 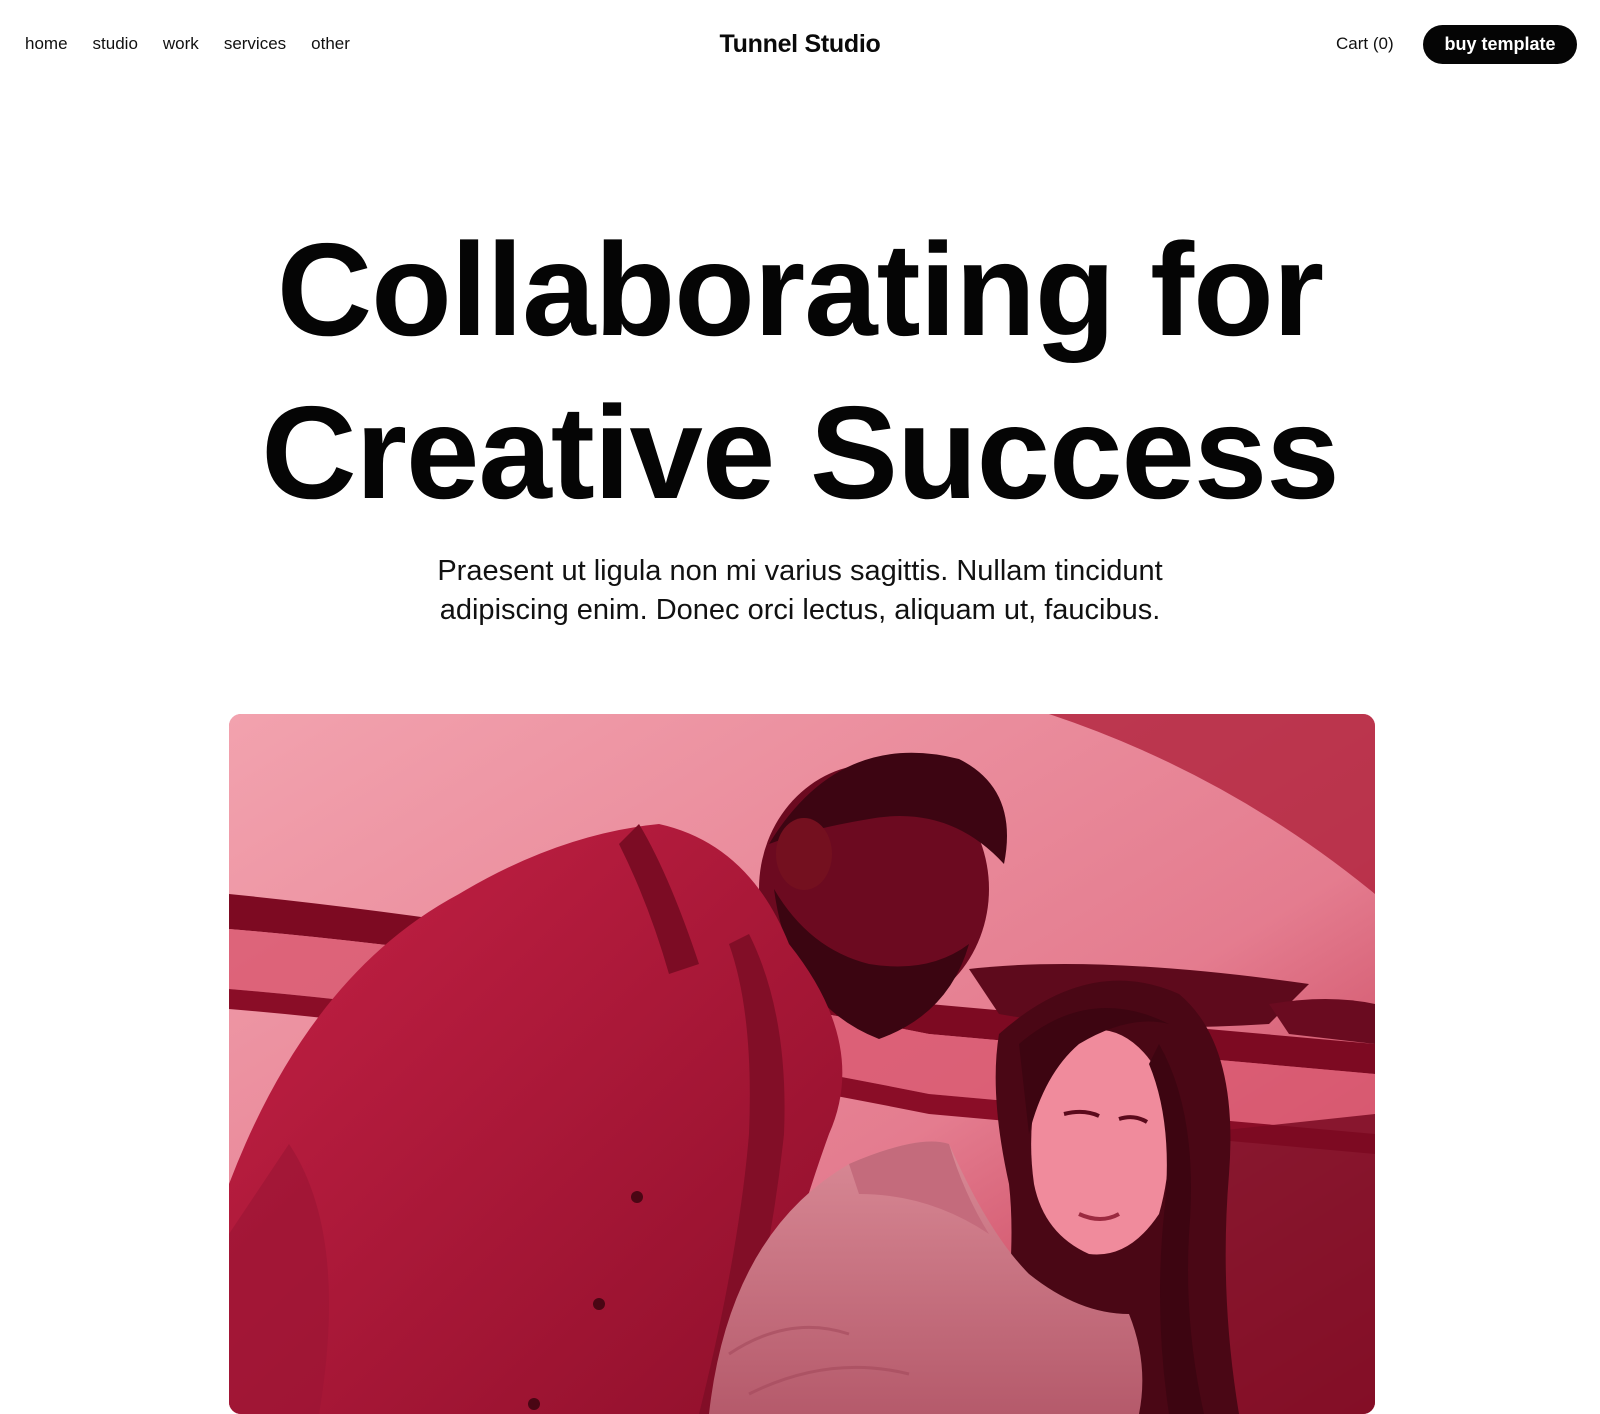 What do you see at coordinates (800, 452) in the screenshot?
I see `hero-title-line-2: Creative Success` at bounding box center [800, 452].